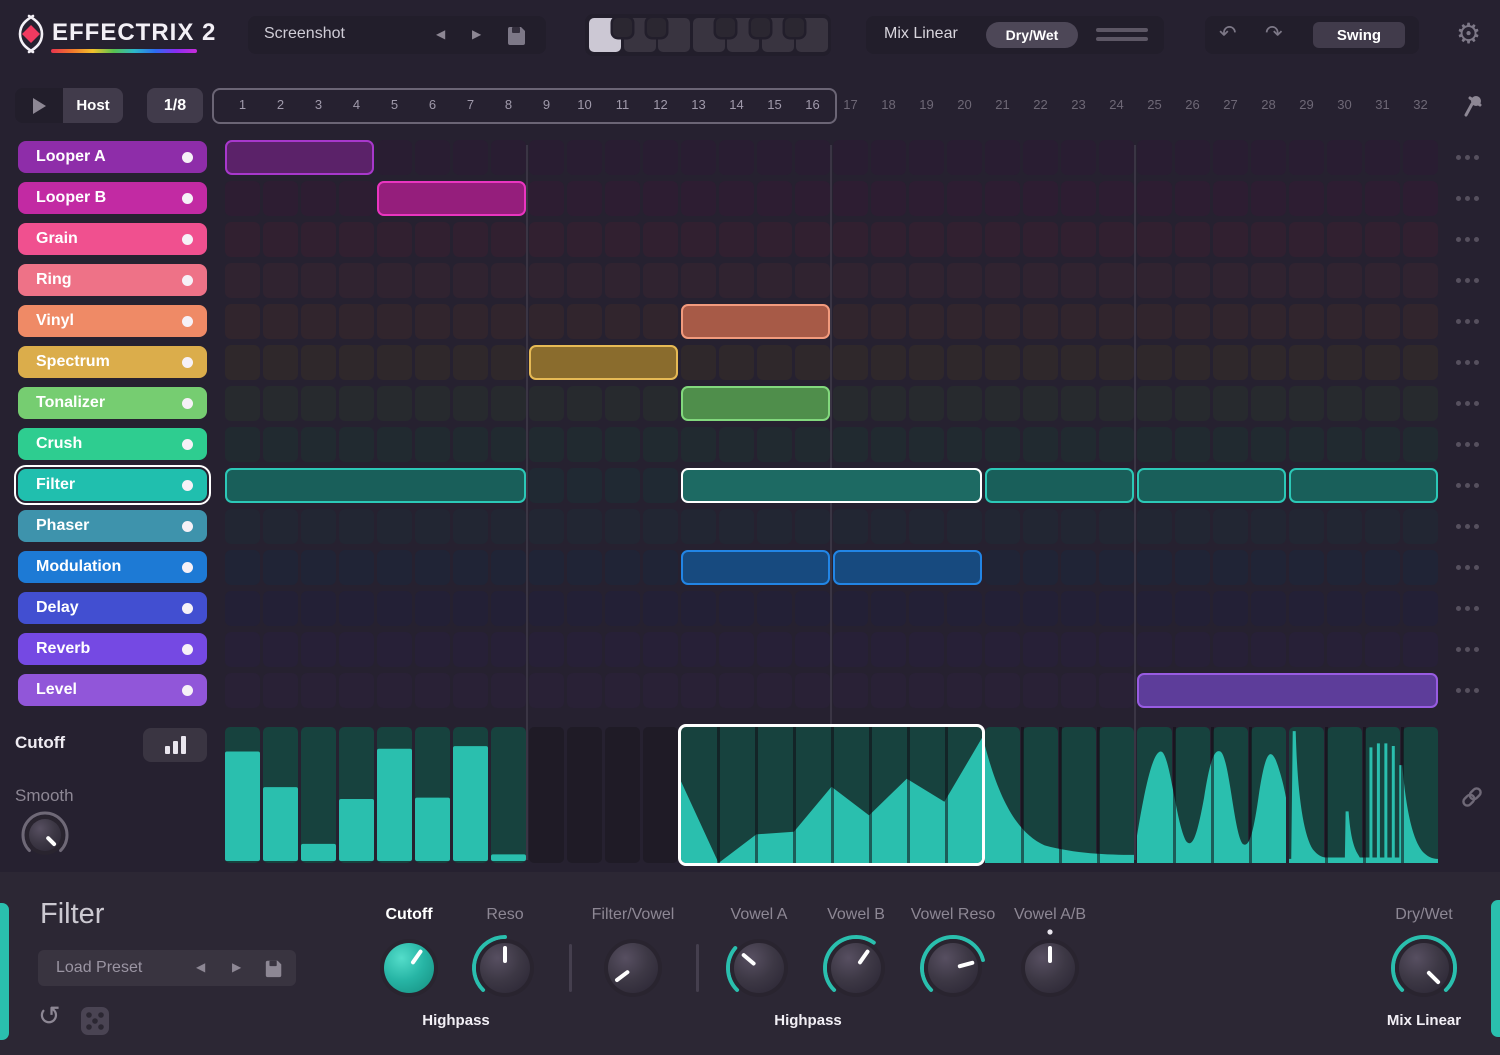  I want to click on column-number-18: 18, so click(888, 104).